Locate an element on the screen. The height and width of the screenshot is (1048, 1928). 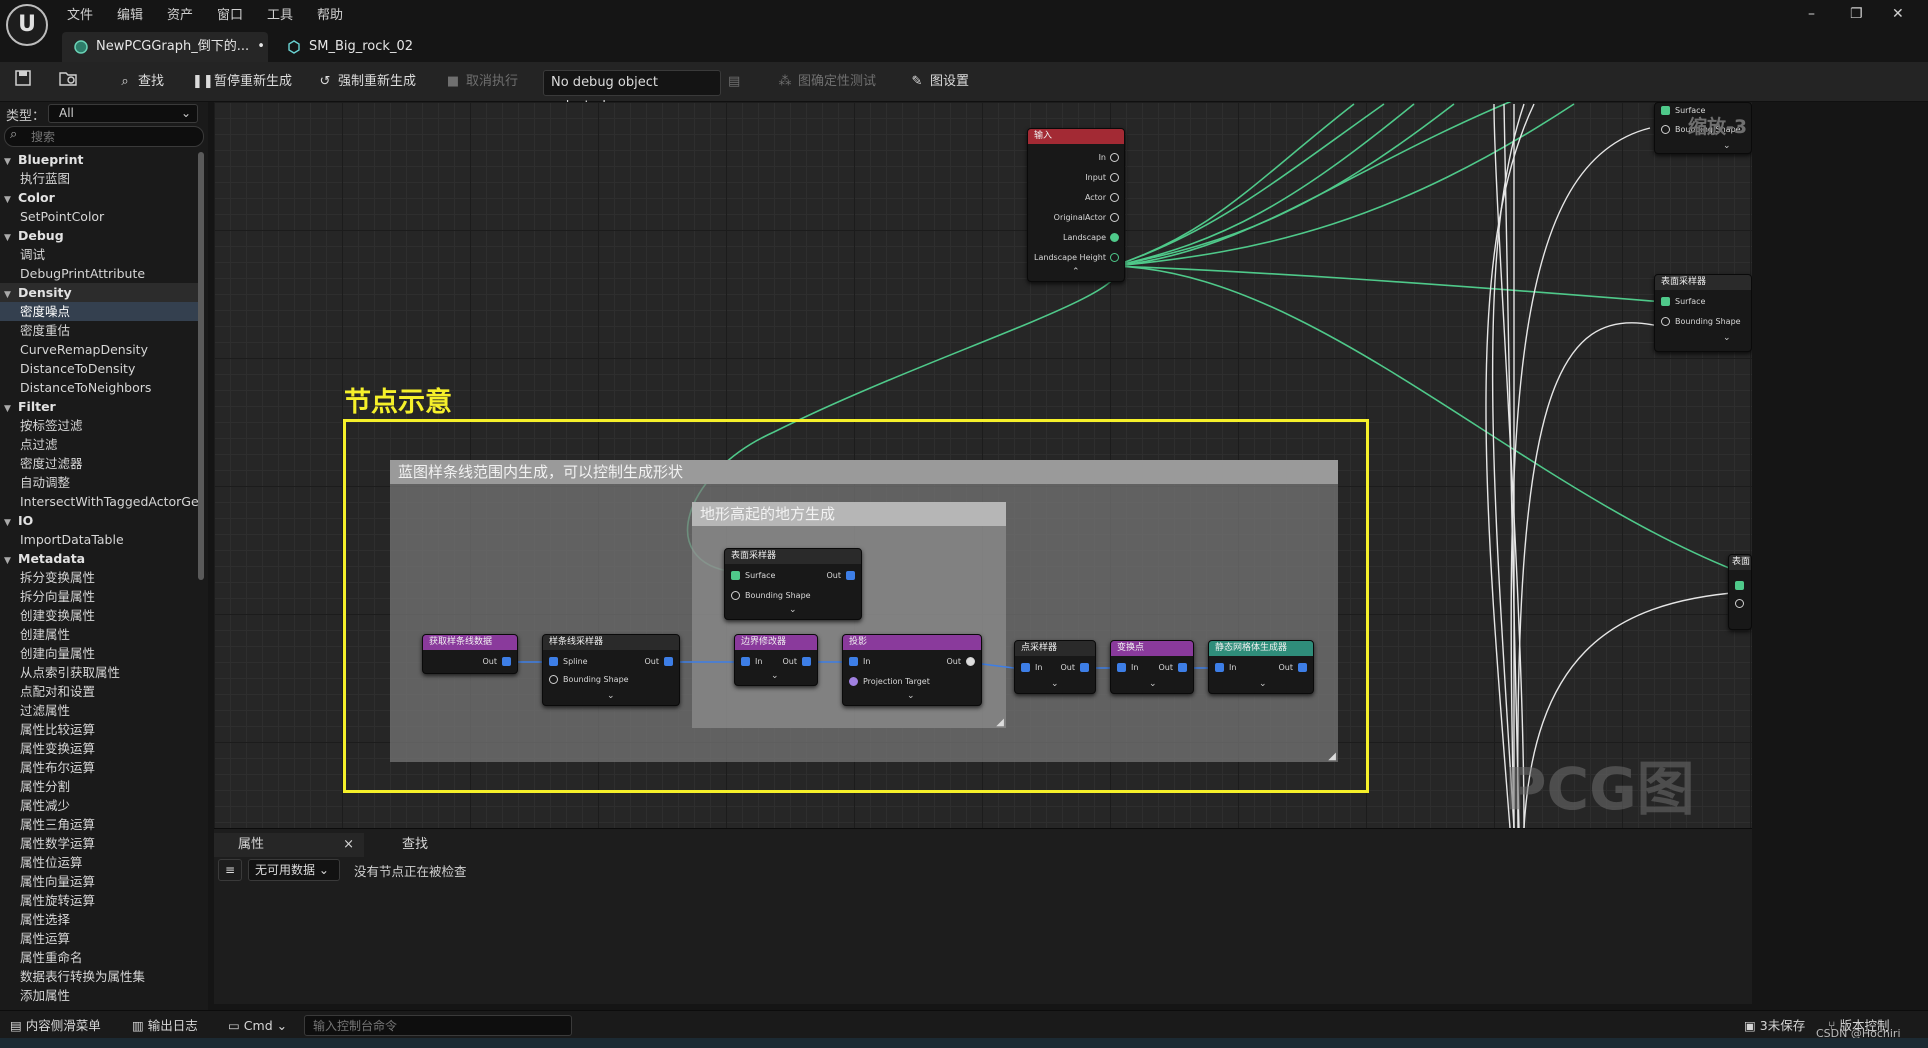
pin-surface-port is located at coordinates (735, 575).